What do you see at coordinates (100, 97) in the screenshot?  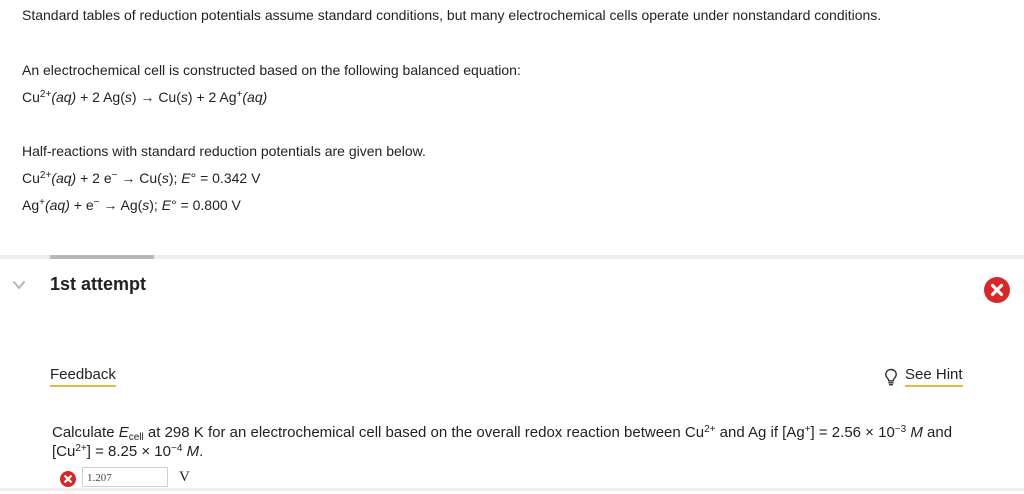 I see `eq-part: + 2 Ag(` at bounding box center [100, 97].